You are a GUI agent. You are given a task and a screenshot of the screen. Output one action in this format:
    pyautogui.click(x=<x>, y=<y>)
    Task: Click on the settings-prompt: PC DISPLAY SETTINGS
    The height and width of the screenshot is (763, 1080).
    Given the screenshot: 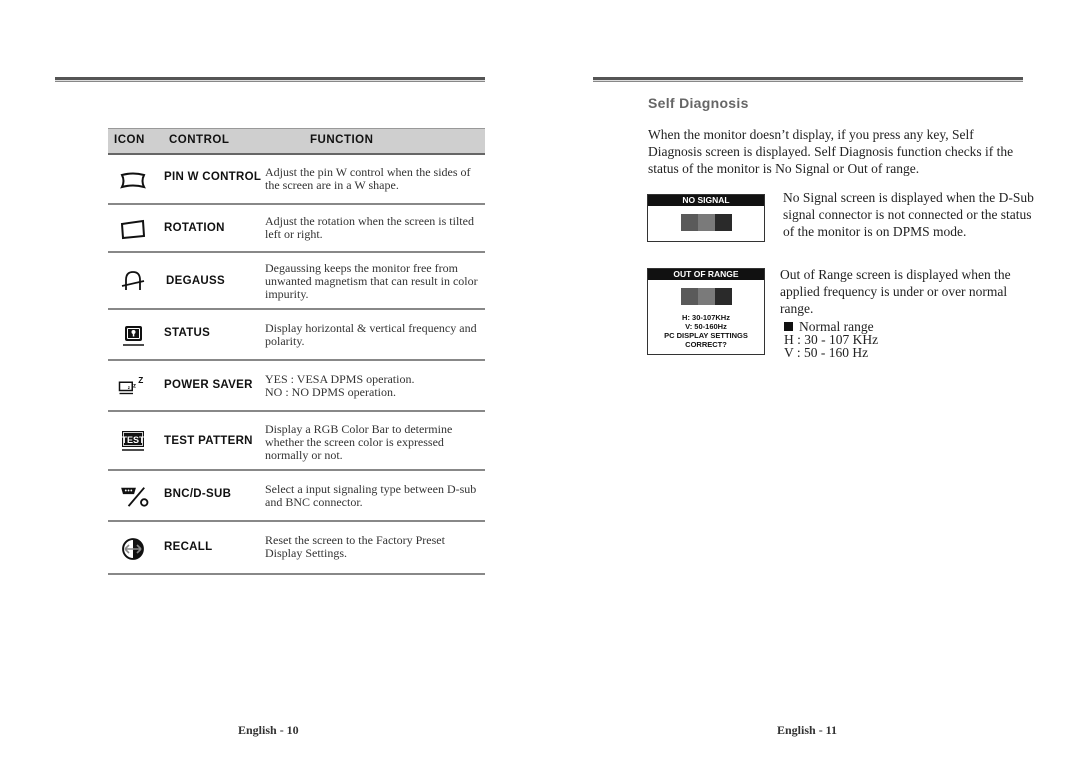 What is the action you would take?
    pyautogui.click(x=706, y=335)
    